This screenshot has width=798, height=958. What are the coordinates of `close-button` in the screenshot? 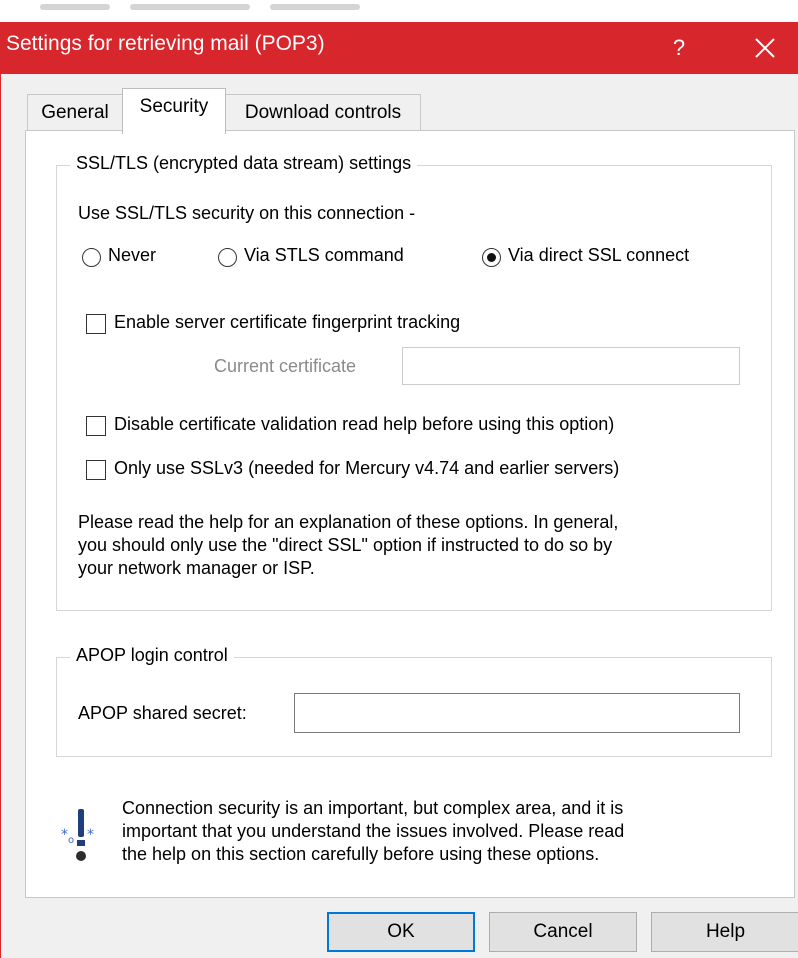 It's located at (765, 48).